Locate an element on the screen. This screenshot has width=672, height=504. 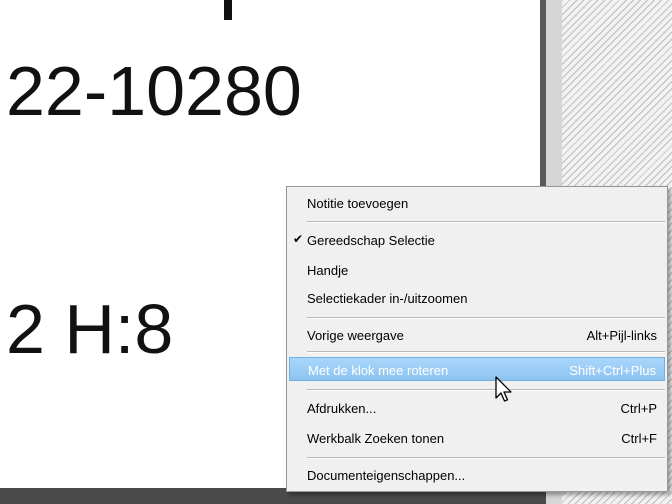
menu-item-label: Werkbalk Zoeken tonen is located at coordinates (376, 438).